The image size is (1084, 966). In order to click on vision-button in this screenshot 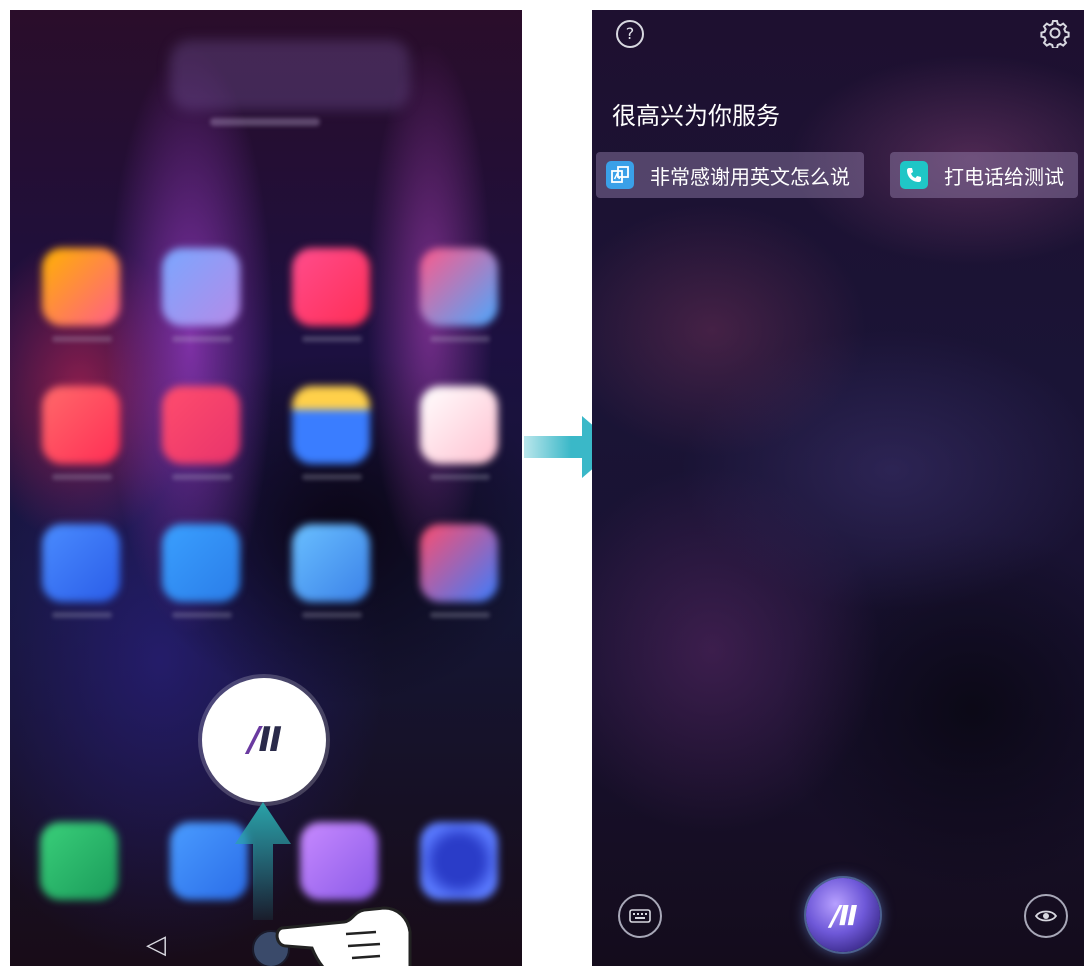, I will do `click(1046, 916)`.